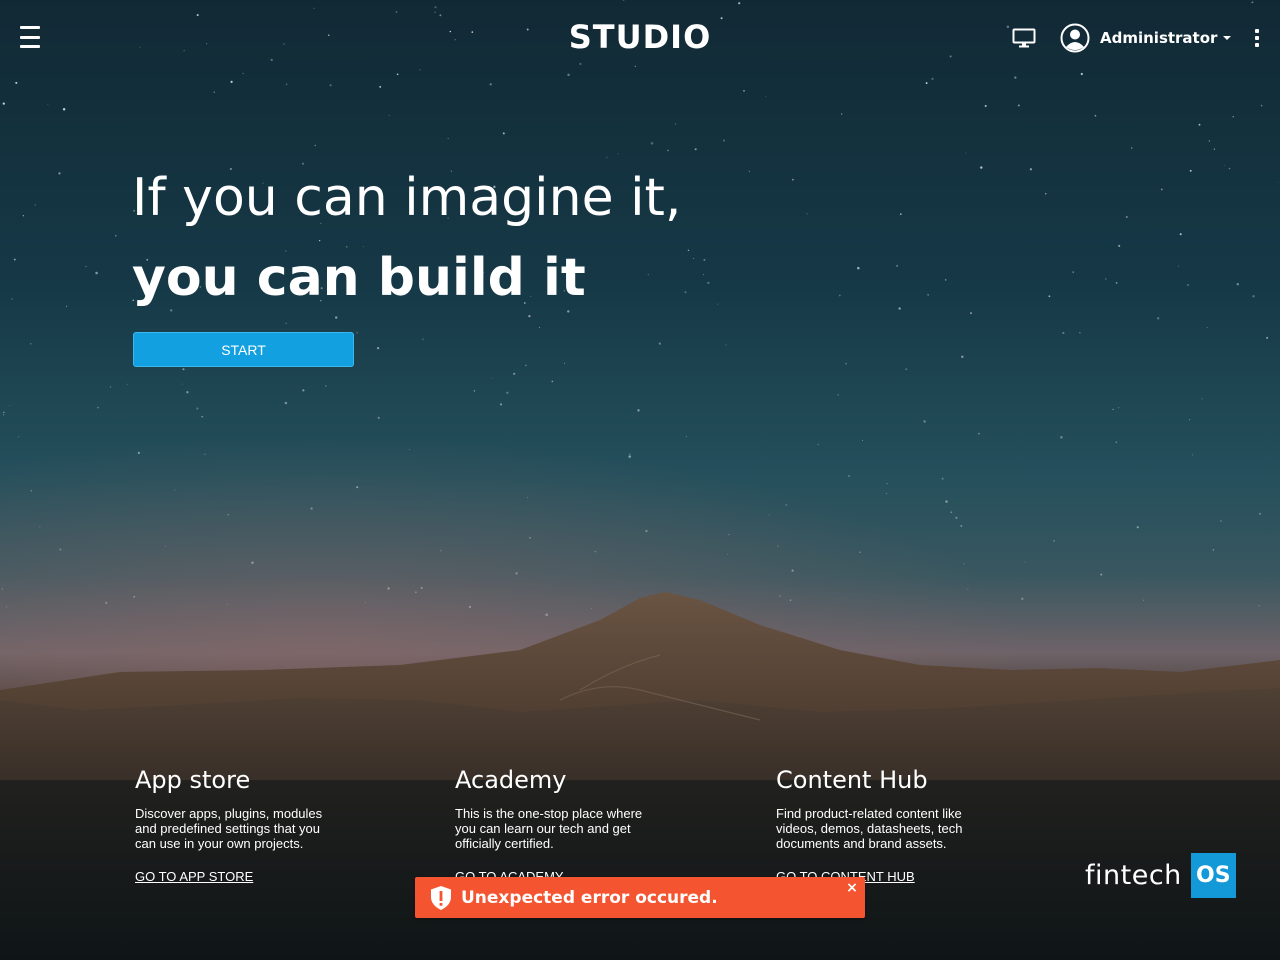 The height and width of the screenshot is (960, 1280). Describe the element at coordinates (640, 38) in the screenshot. I see `top-navigation-bar: STUDIO Administrator` at that location.